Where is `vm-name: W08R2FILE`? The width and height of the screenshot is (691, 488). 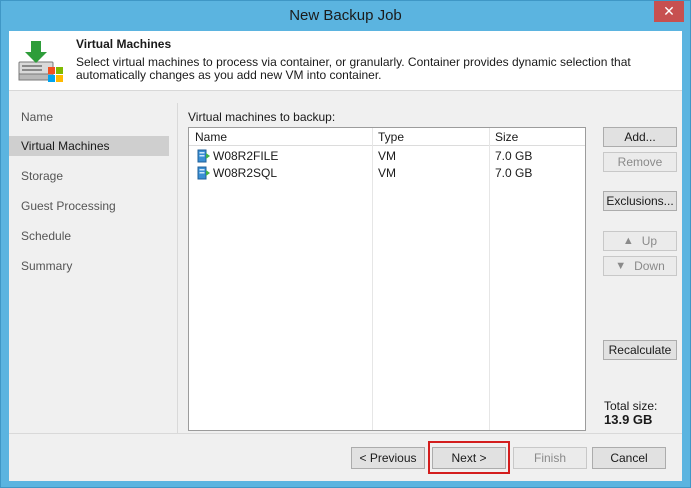 vm-name: W08R2FILE is located at coordinates (246, 156).